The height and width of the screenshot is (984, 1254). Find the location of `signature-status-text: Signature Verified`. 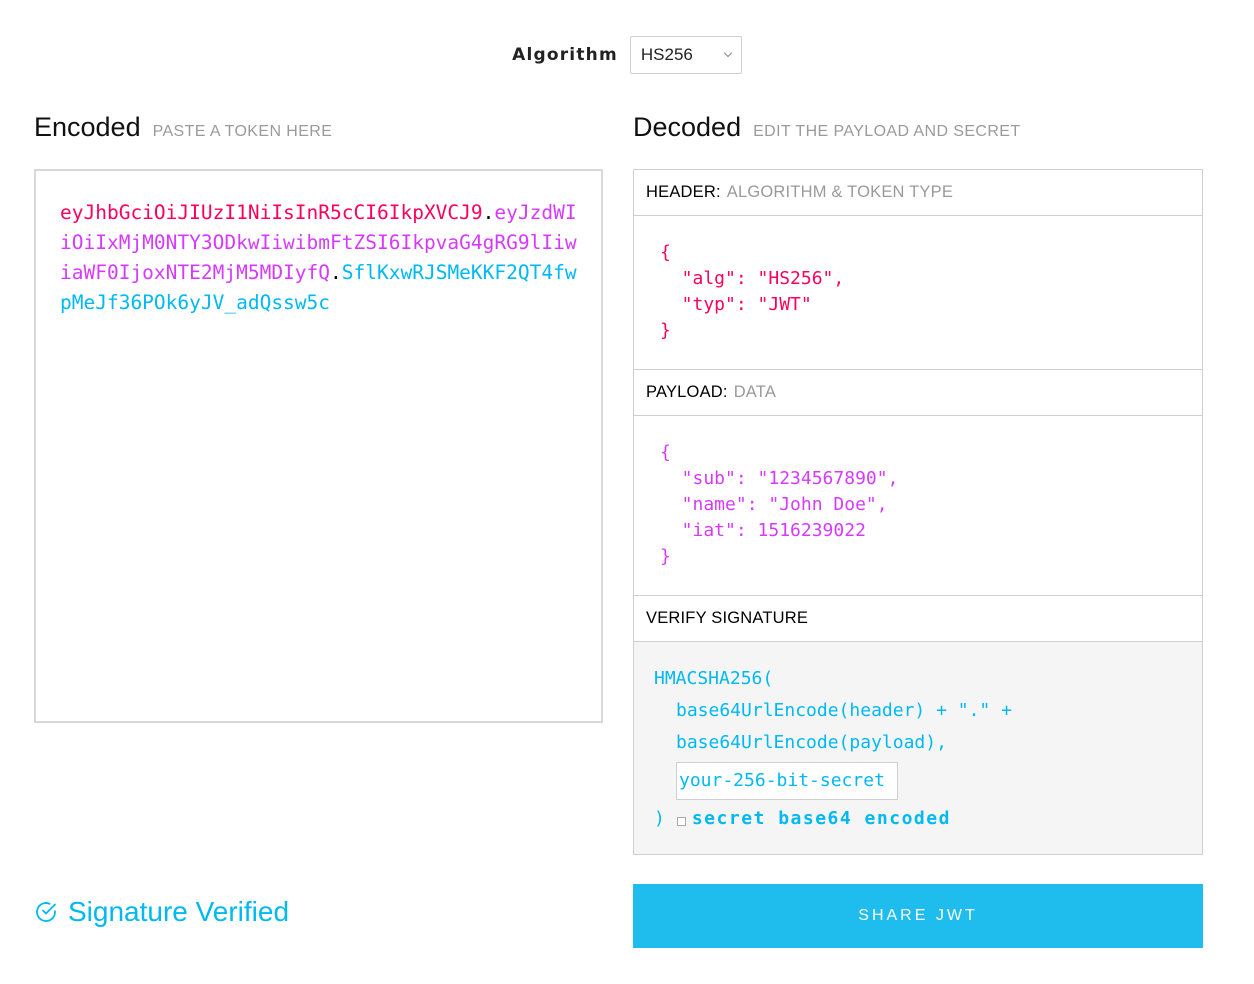

signature-status-text: Signature Verified is located at coordinates (179, 911).